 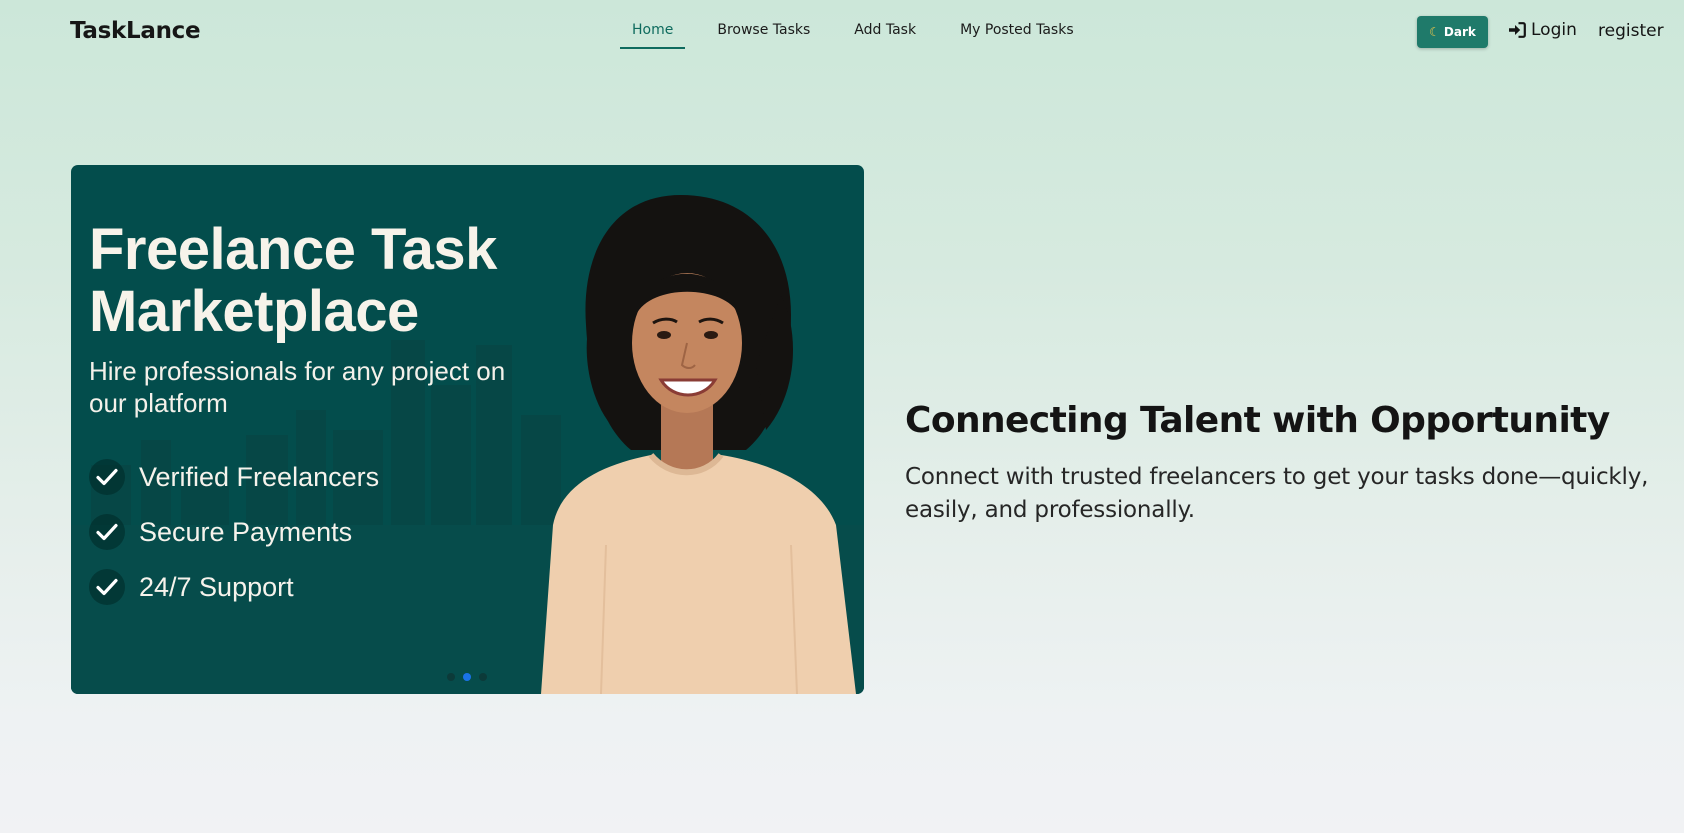 What do you see at coordinates (653, 30) in the screenshot?
I see `nav-link-home: Home` at bounding box center [653, 30].